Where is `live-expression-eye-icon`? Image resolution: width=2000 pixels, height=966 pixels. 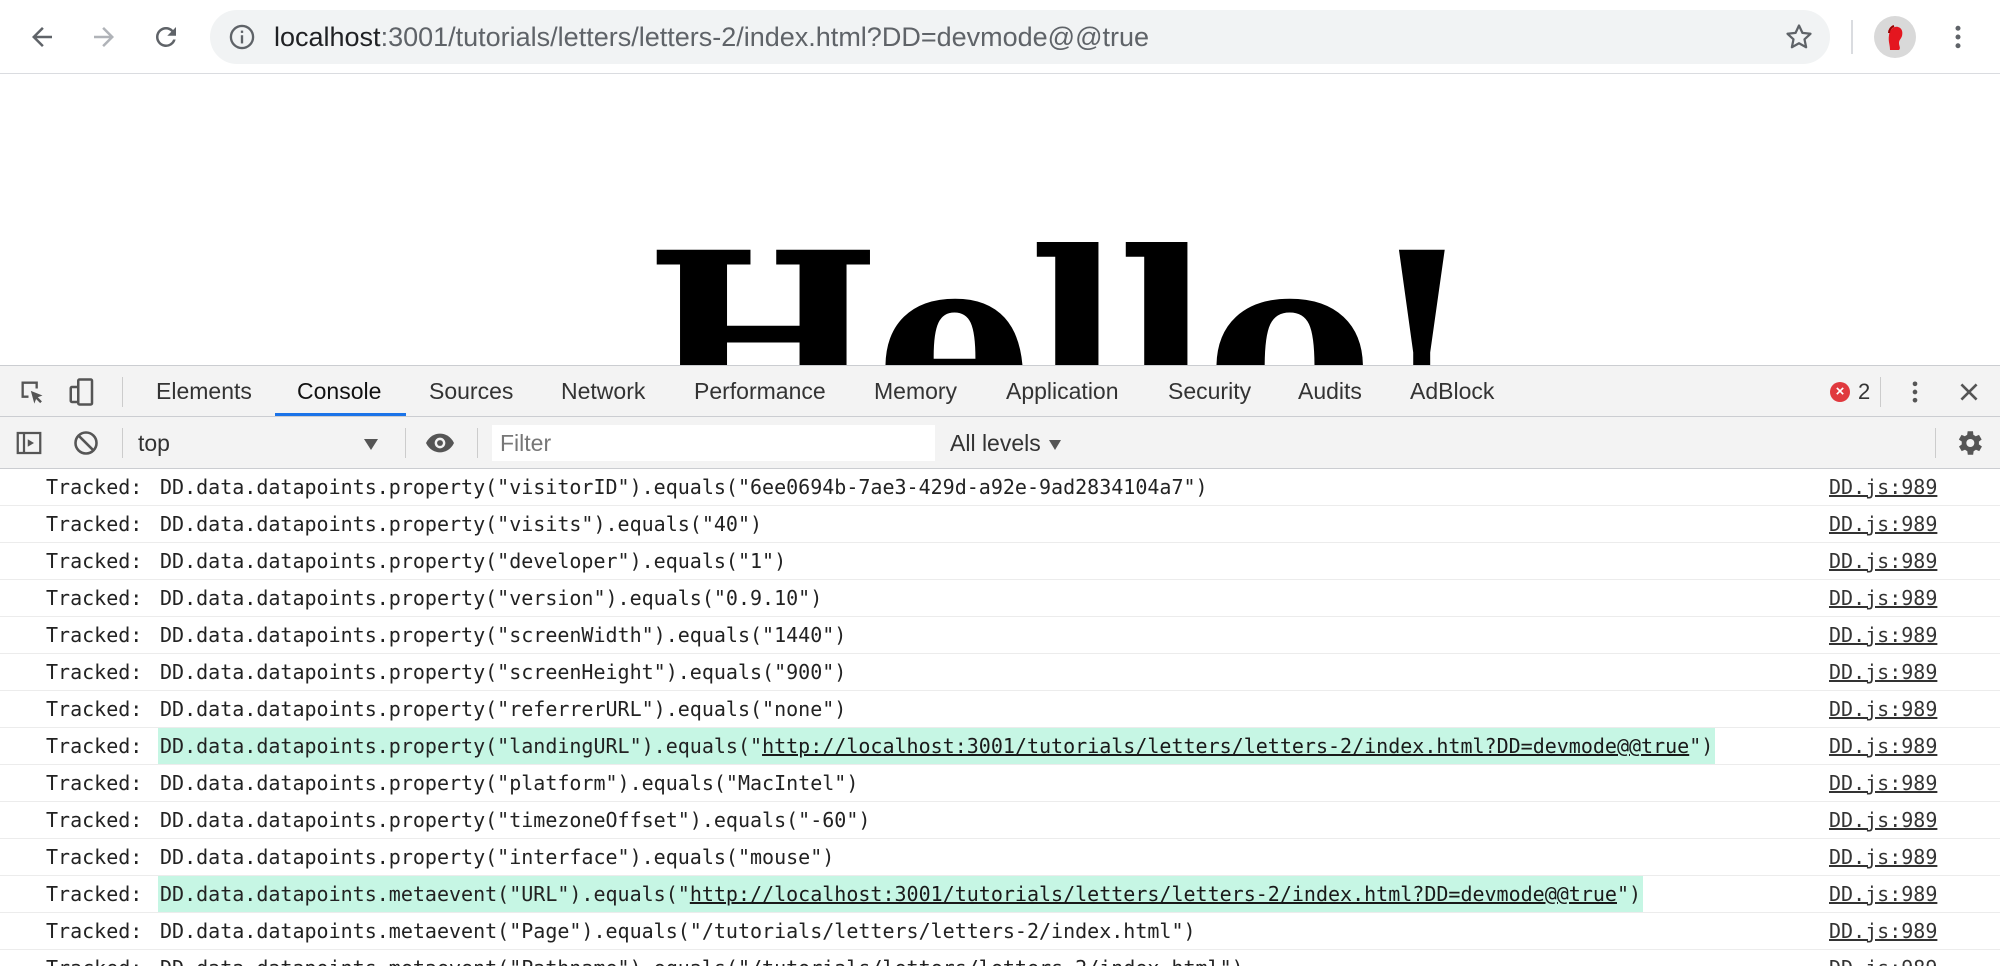 live-expression-eye-icon is located at coordinates (440, 443).